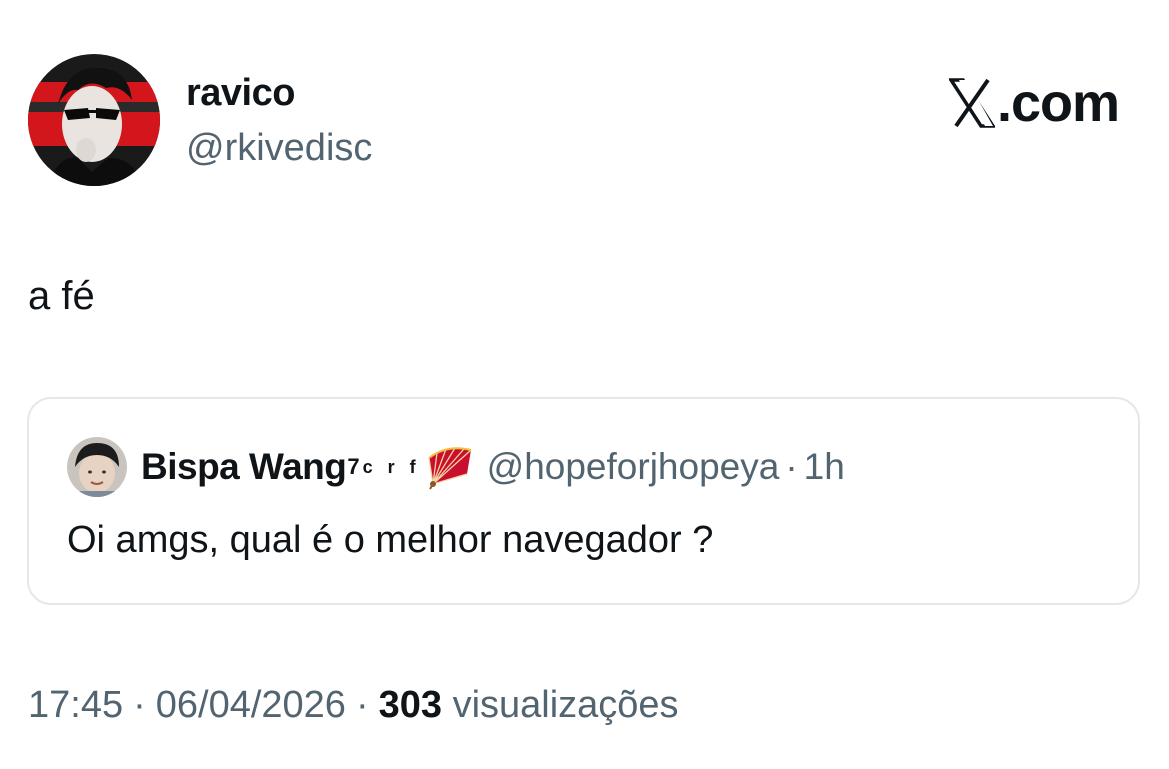  What do you see at coordinates (353, 466) in the screenshot?
I see `quoted-author-name-superscript: 7` at bounding box center [353, 466].